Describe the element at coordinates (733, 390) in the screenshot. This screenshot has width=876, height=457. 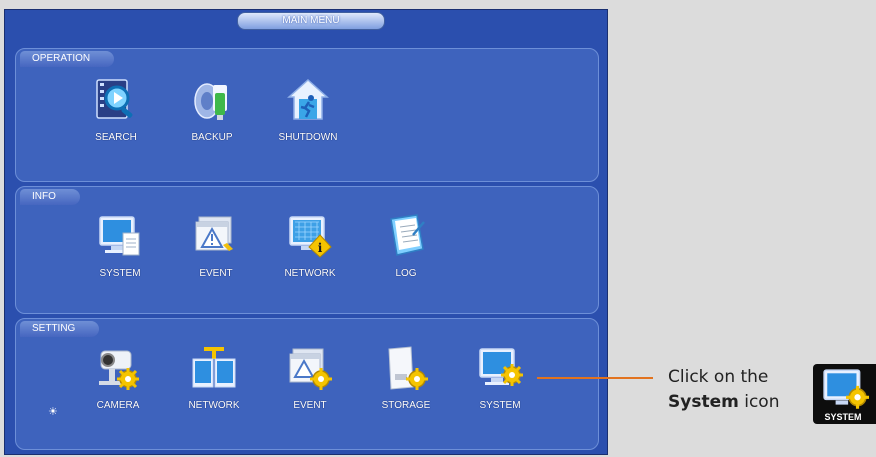
I see `callout-text: Click on the System icon` at that location.